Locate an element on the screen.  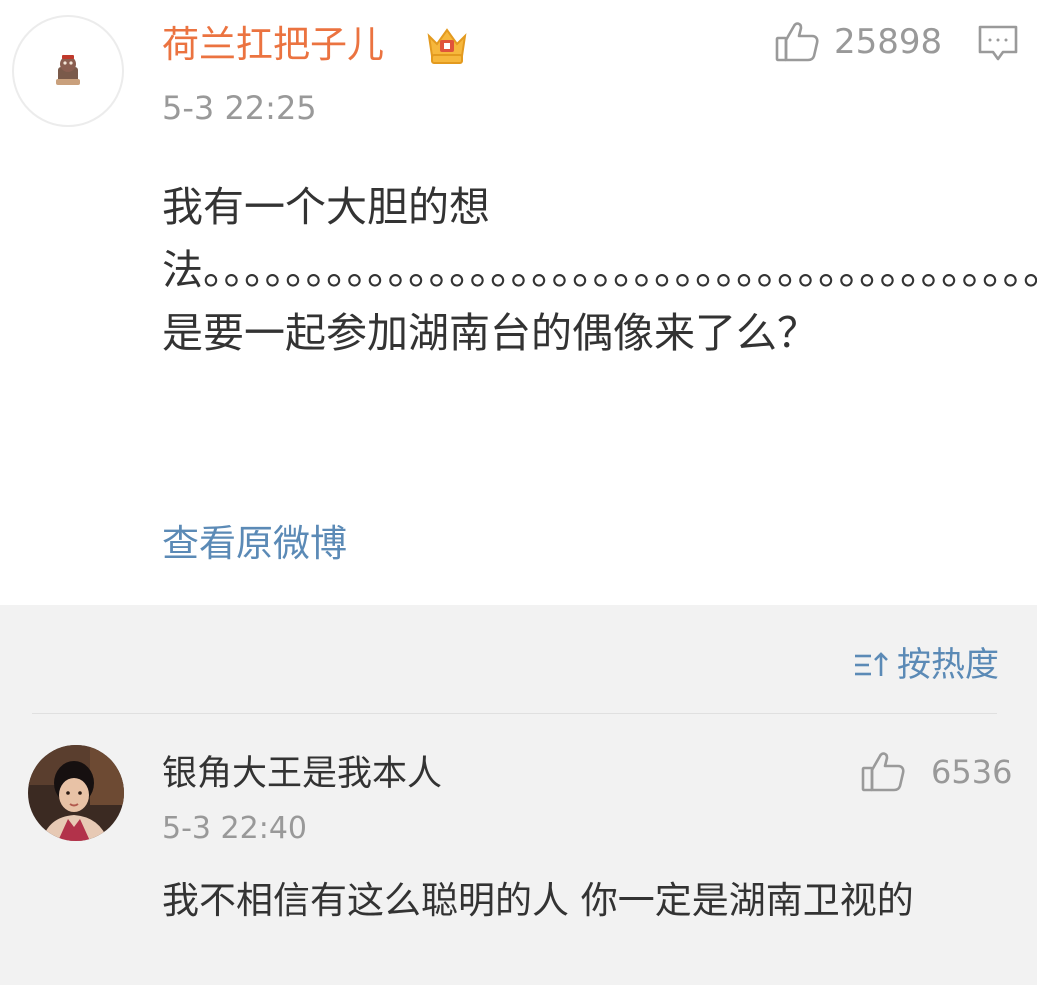
like-count: 25898 is located at coordinates (888, 42).